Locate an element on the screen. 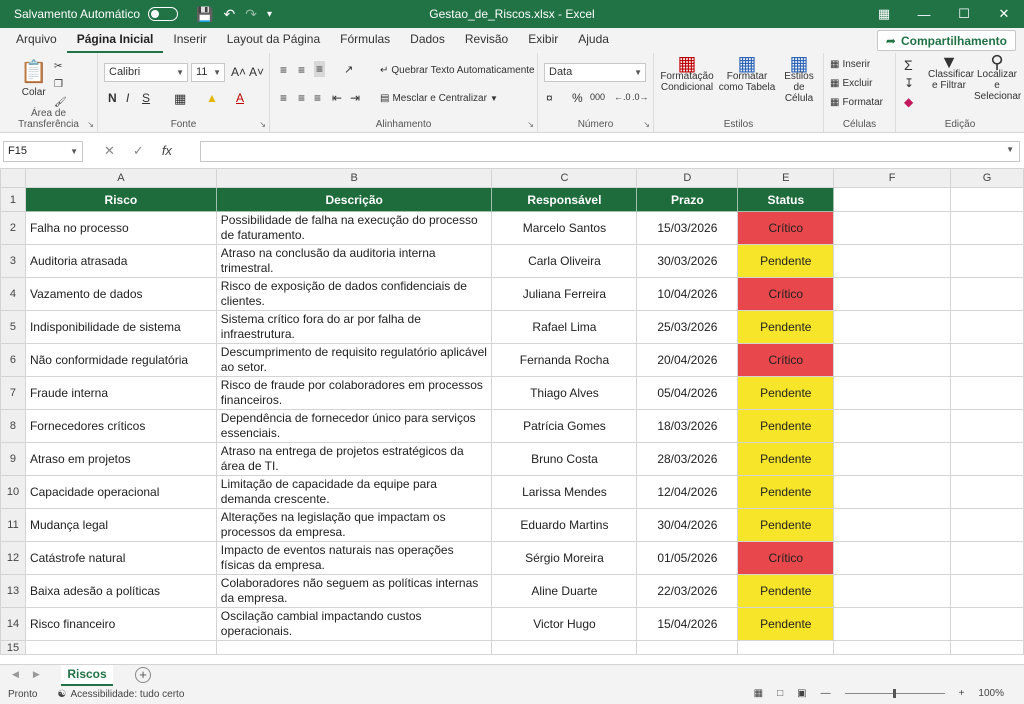 Image resolution: width=1024 pixels, height=704 pixels. column-header-d: D is located at coordinates (687, 178).